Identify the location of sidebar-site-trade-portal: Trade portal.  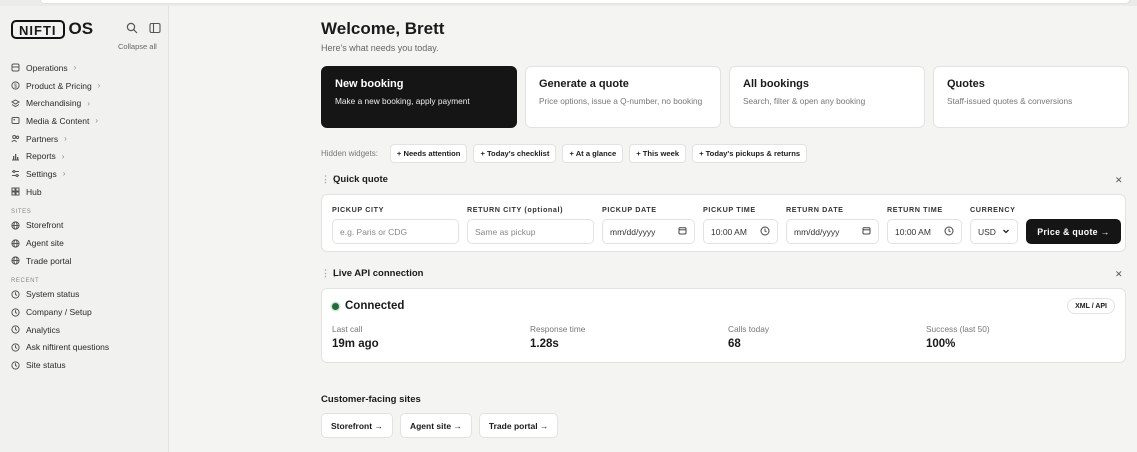
(86, 261).